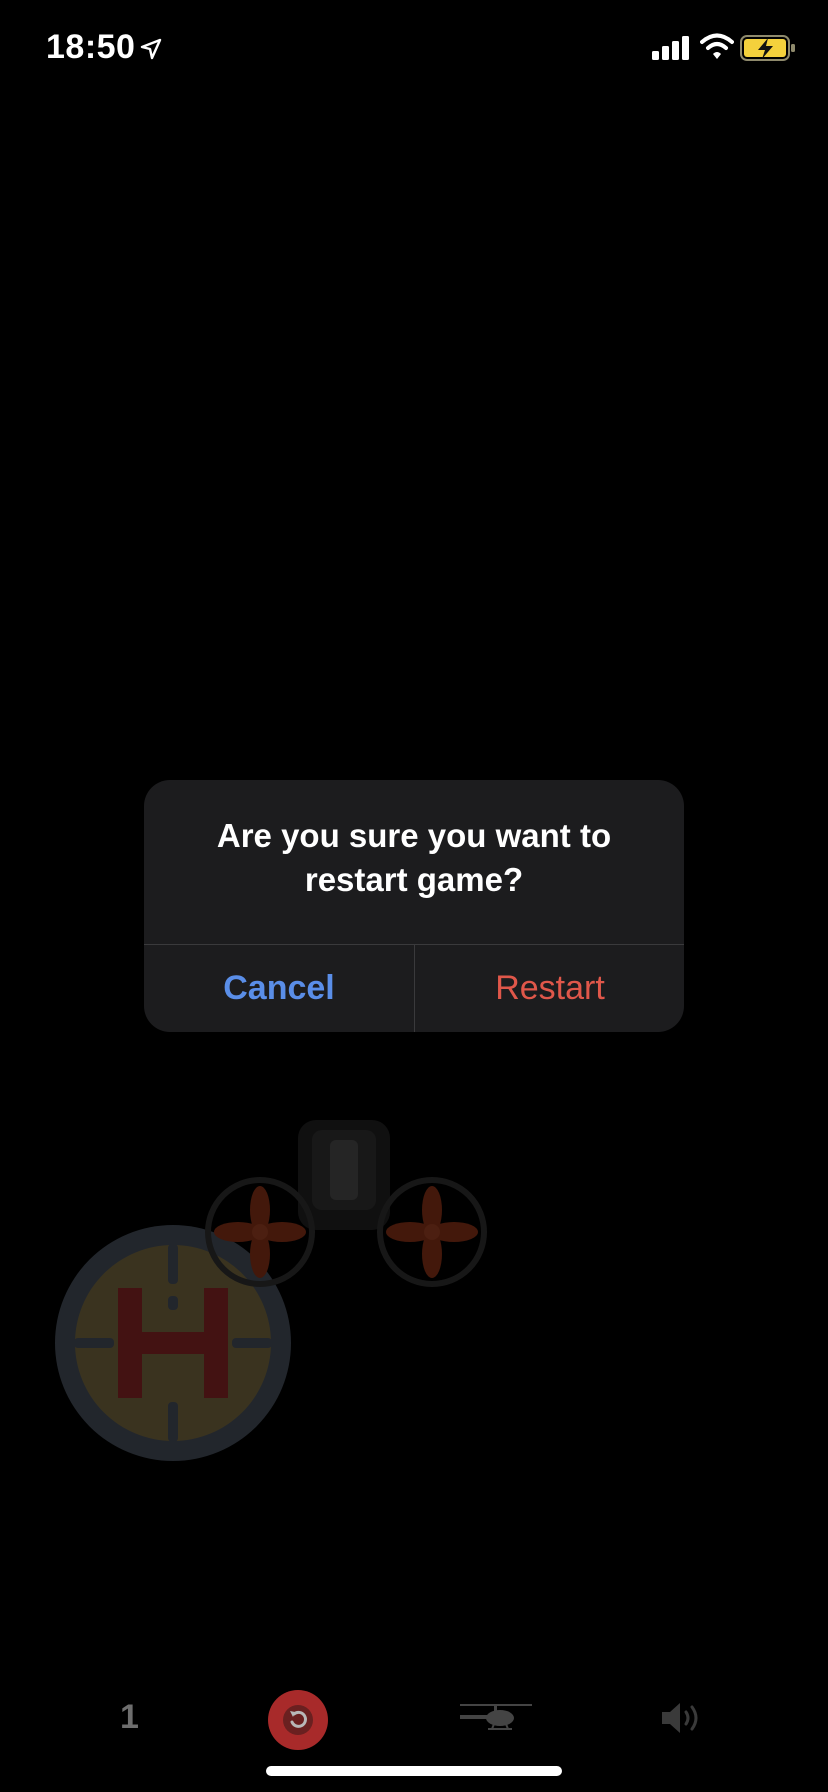  I want to click on status-time: 18:50, so click(91, 47).